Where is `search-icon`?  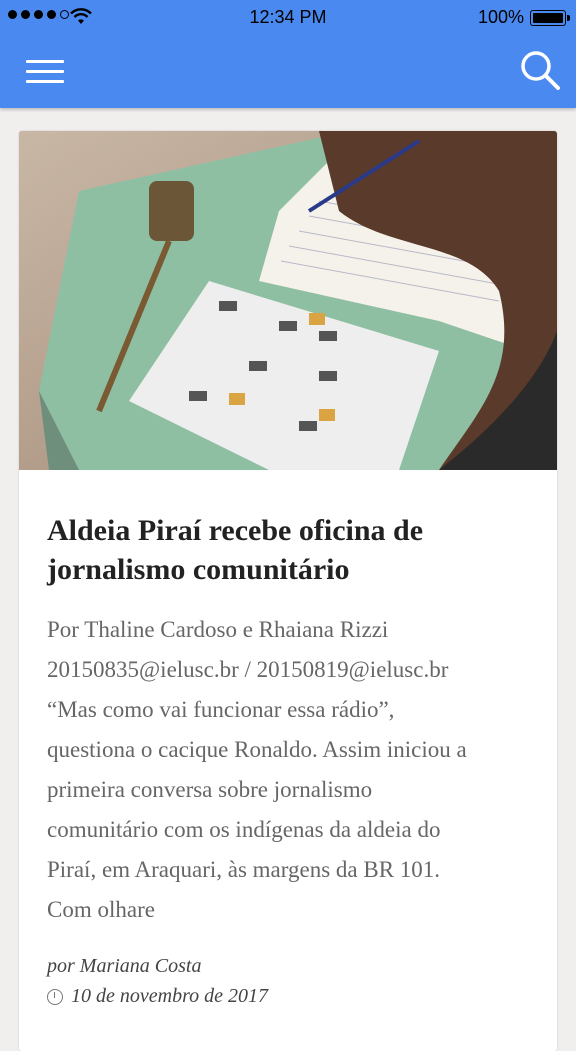 search-icon is located at coordinates (540, 70).